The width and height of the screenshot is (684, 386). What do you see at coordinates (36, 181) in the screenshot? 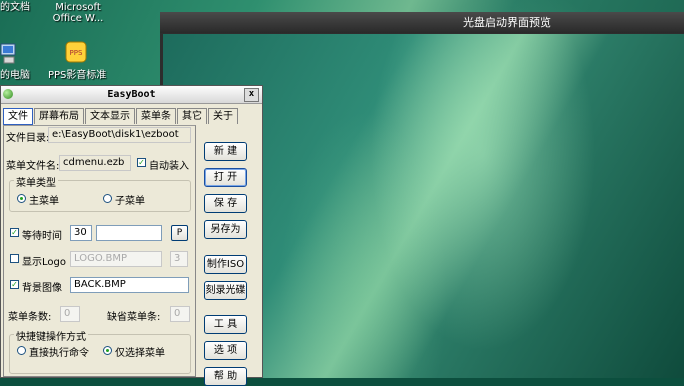
I see `menu-type-label: 菜单类型` at bounding box center [36, 181].